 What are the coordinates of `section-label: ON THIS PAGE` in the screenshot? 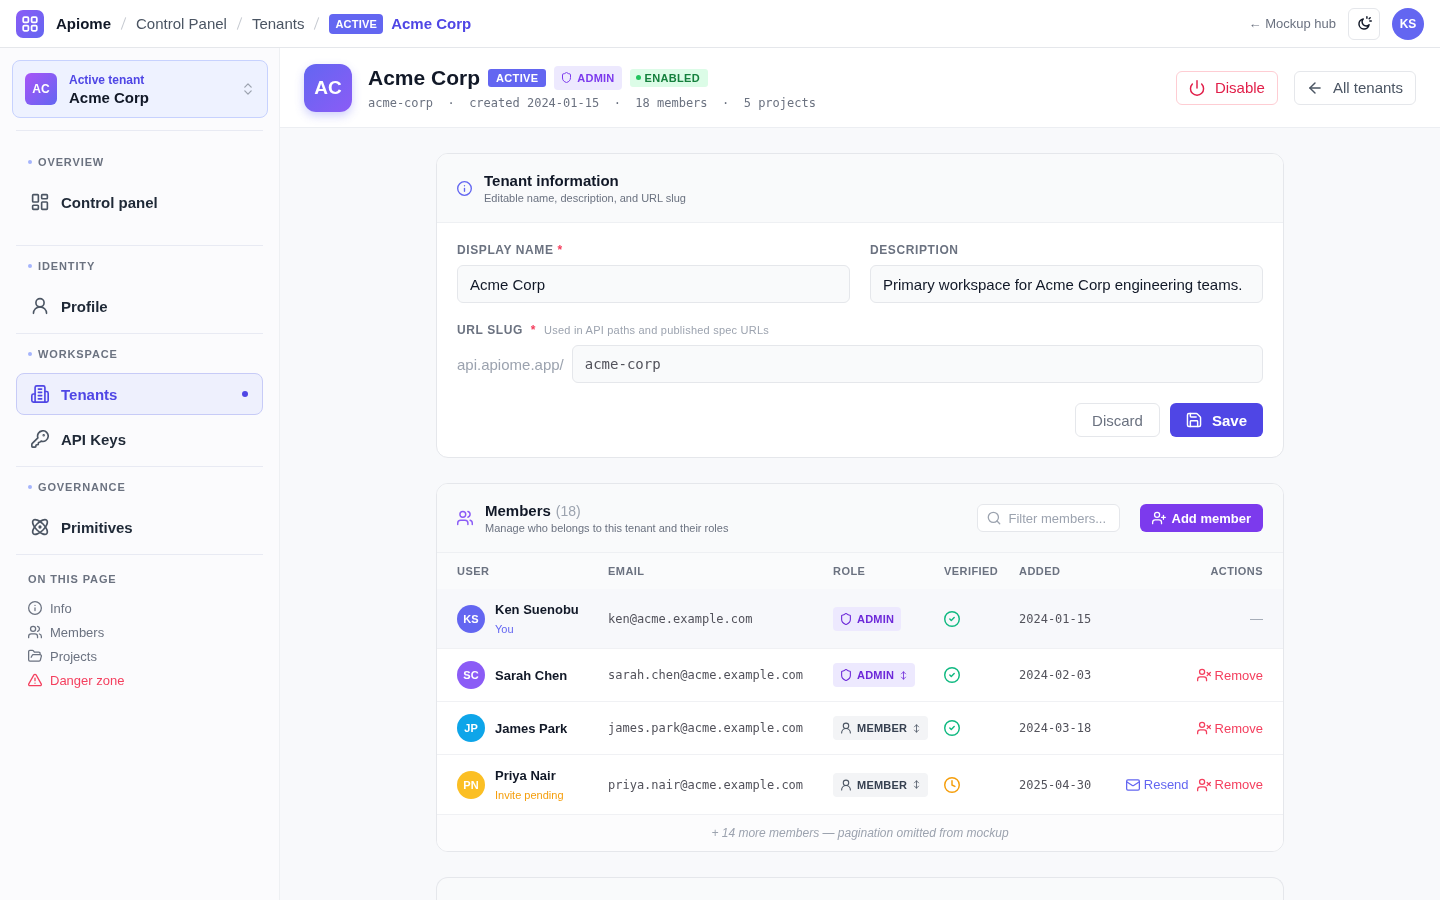 It's located at (72, 579).